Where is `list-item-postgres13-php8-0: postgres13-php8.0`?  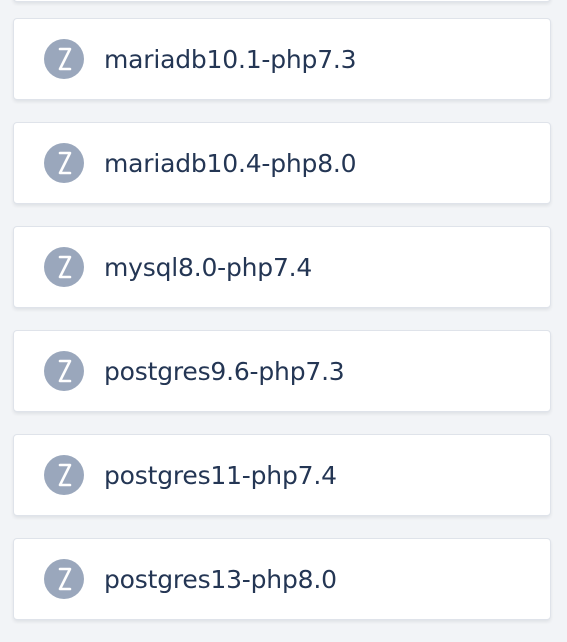
list-item-postgres13-php8-0: postgres13-php8.0 is located at coordinates (282, 579).